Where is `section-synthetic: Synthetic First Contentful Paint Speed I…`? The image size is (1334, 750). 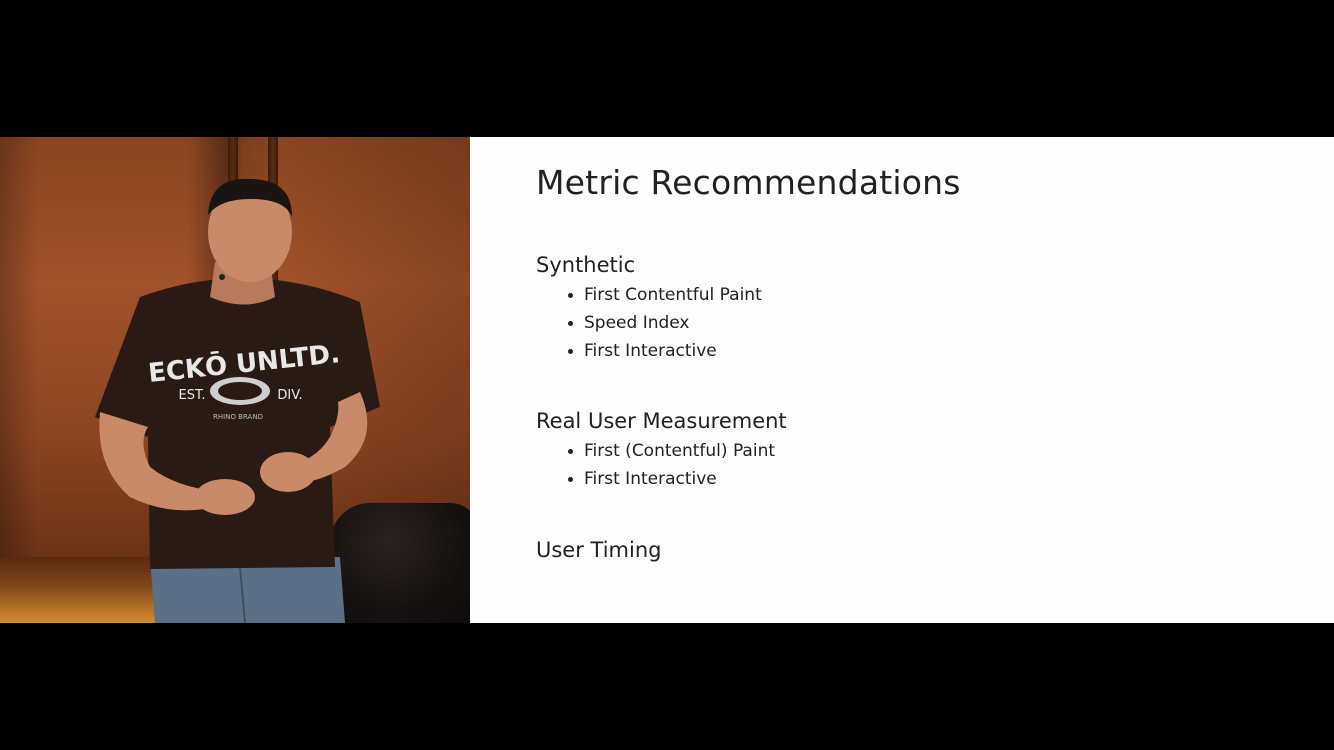 section-synthetic: Synthetic First Contentful Paint Speed I… is located at coordinates (649, 308).